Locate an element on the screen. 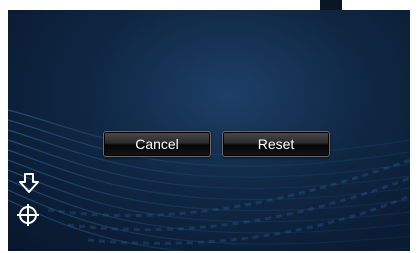 The width and height of the screenshot is (418, 253). crosshair-icon is located at coordinates (28, 215).